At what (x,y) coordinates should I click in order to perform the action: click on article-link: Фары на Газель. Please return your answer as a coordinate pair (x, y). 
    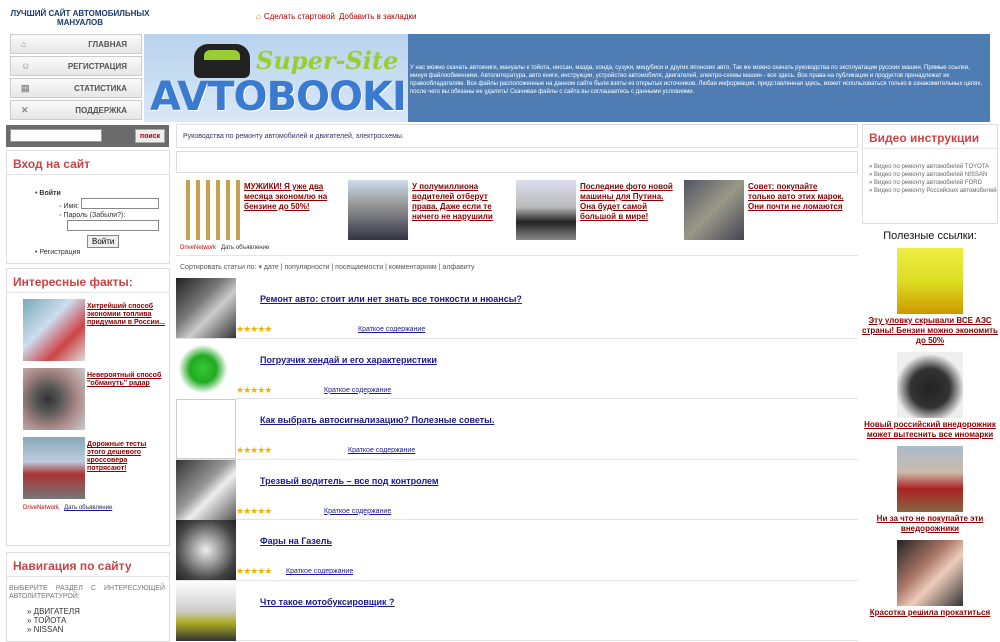
    Looking at the image, I should click on (296, 541).